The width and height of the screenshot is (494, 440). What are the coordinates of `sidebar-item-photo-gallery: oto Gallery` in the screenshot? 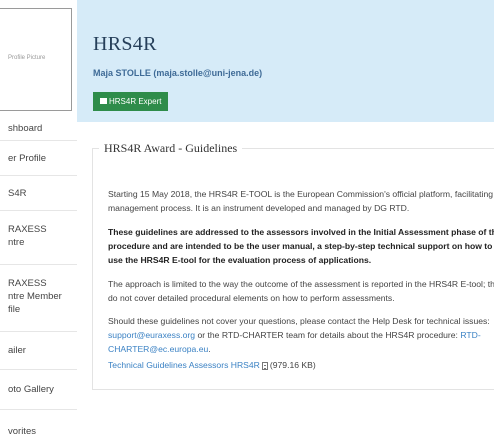 It's located at (38, 390).